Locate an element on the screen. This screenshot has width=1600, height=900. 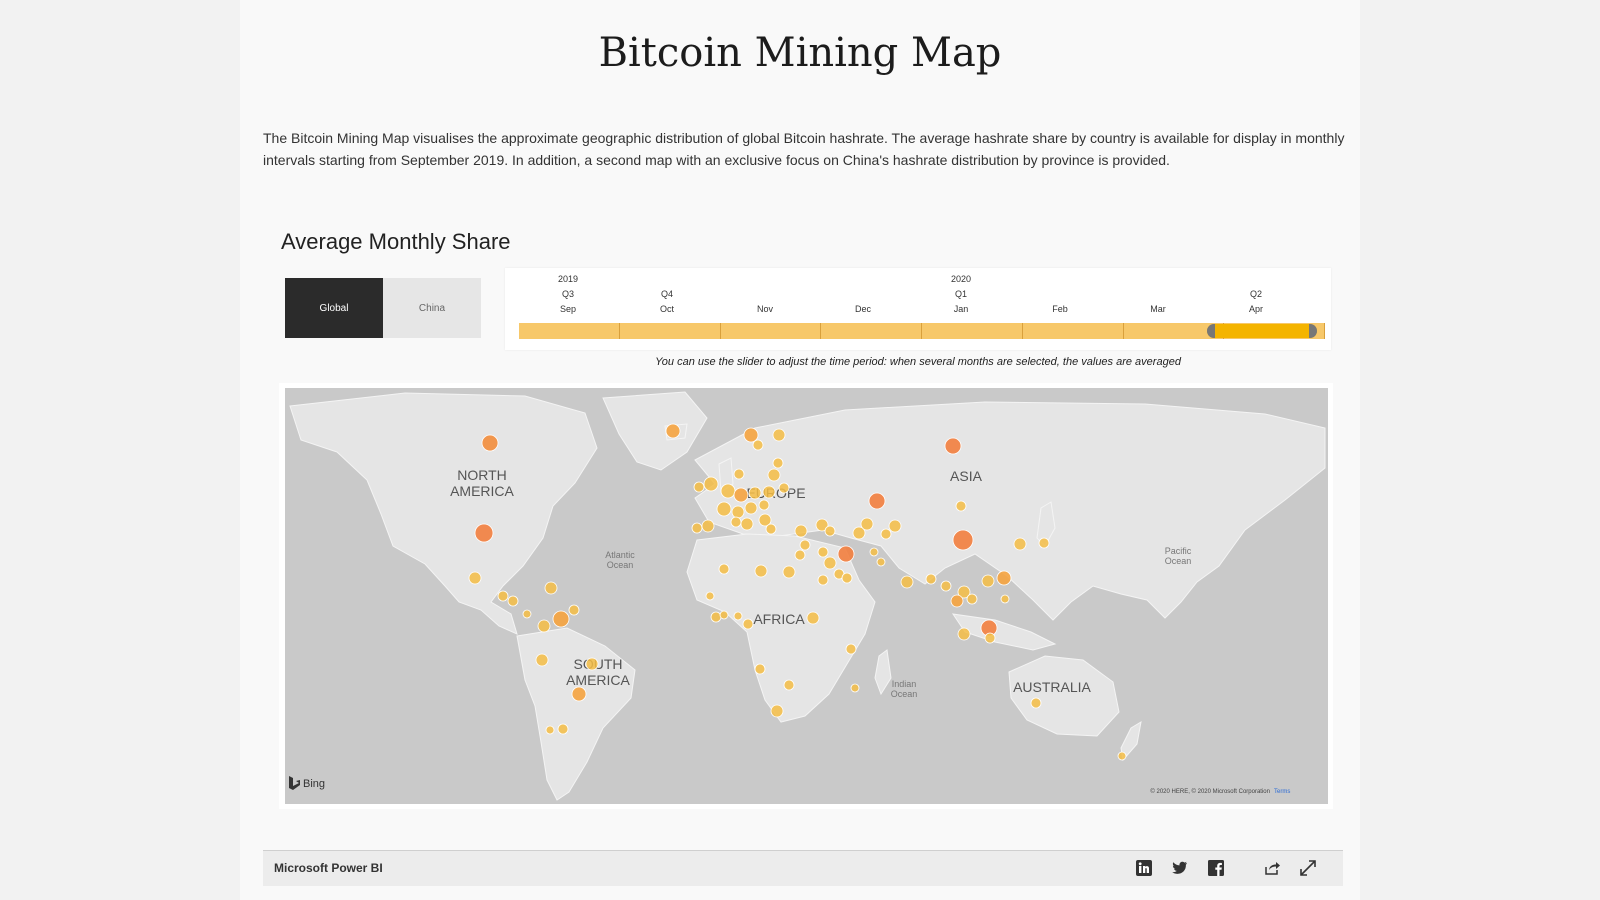
bubble-iran is located at coordinates (846, 554).